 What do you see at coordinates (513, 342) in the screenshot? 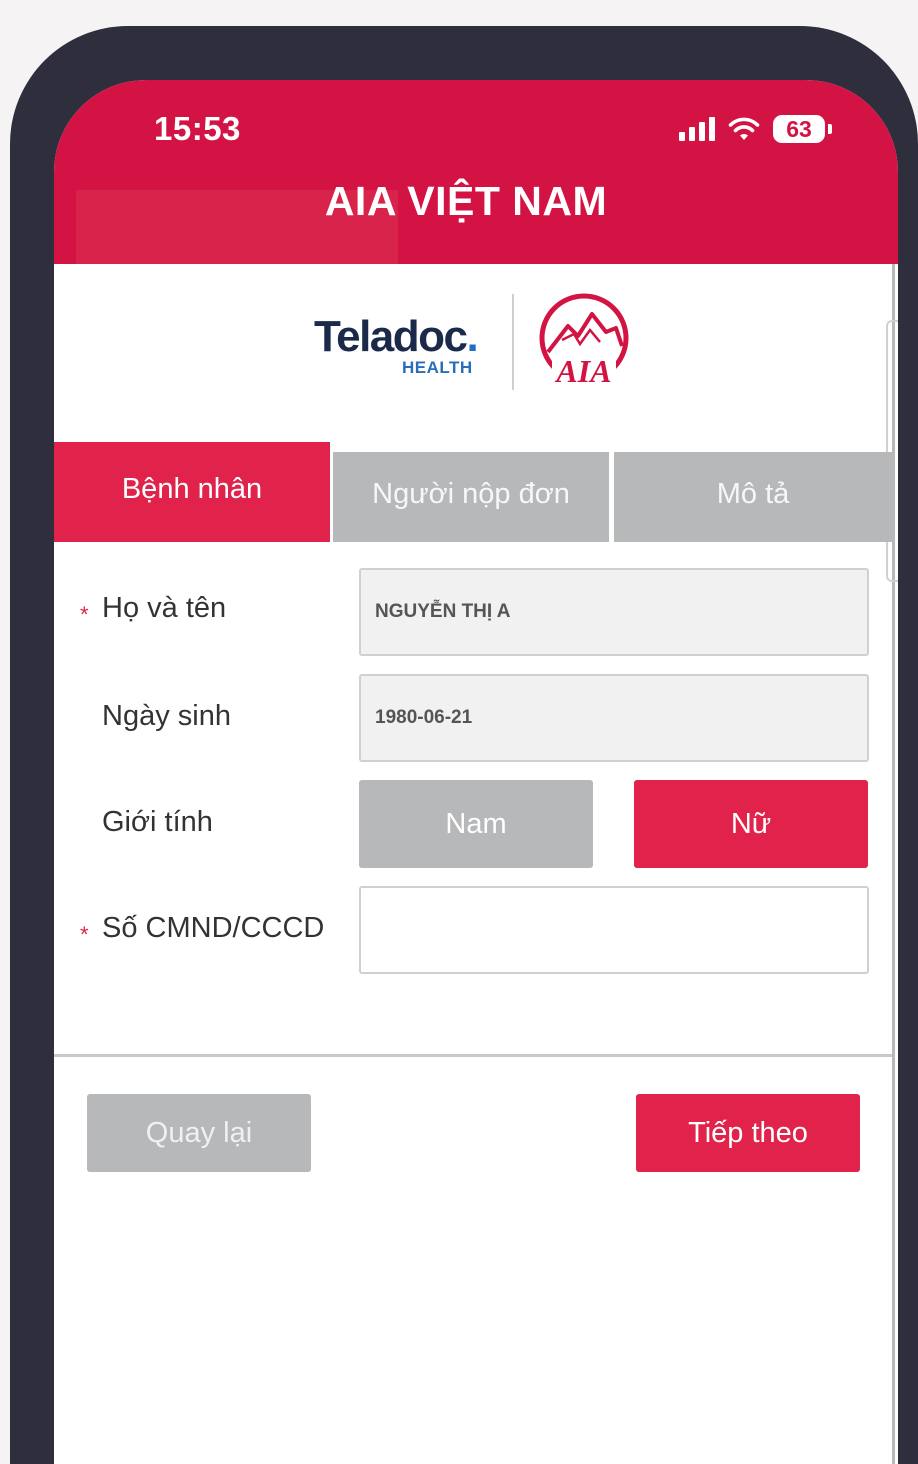
I see `logo-divider` at bounding box center [513, 342].